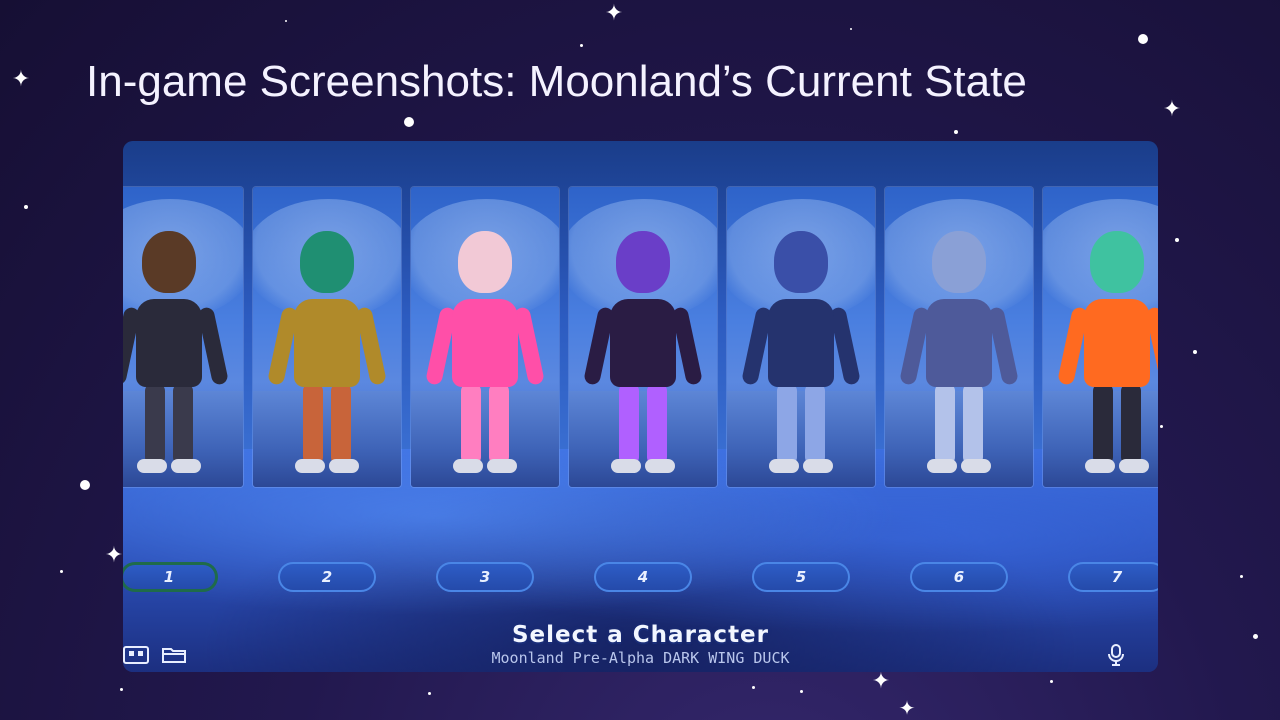 The width and height of the screenshot is (1280, 720). Describe the element at coordinates (170, 577) in the screenshot. I see `slot-button-1: 1` at that location.